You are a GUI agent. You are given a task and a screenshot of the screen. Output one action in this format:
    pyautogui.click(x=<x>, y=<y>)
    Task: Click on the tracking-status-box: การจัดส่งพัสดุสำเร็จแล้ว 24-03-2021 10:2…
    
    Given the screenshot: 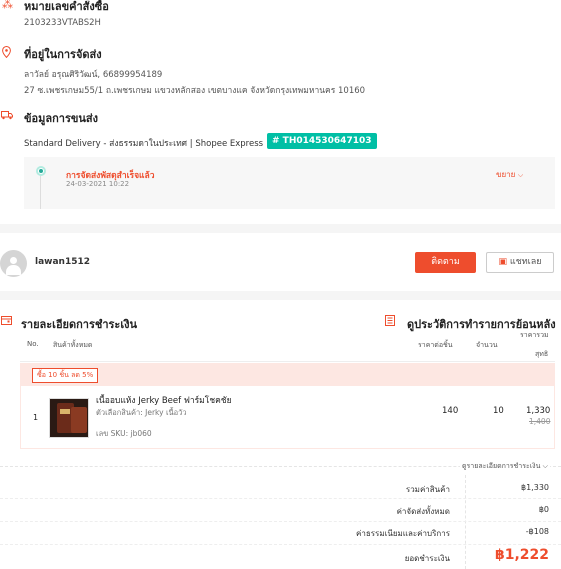 What is the action you would take?
    pyautogui.click(x=289, y=183)
    